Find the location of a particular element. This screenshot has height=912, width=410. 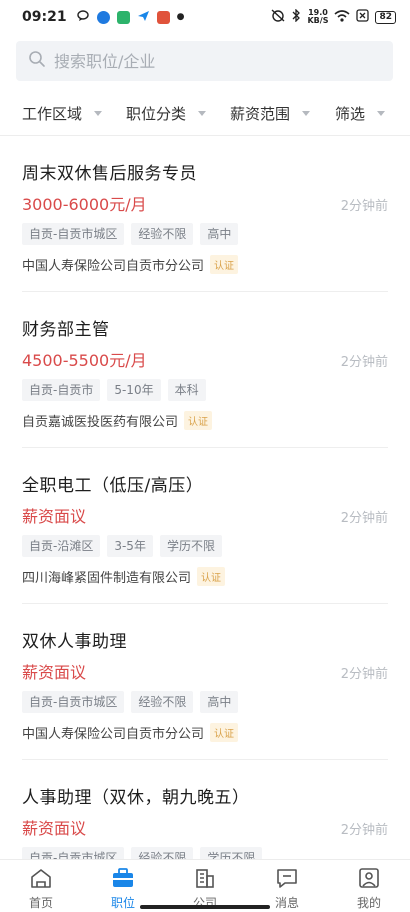

home-icon is located at coordinates (41, 880).